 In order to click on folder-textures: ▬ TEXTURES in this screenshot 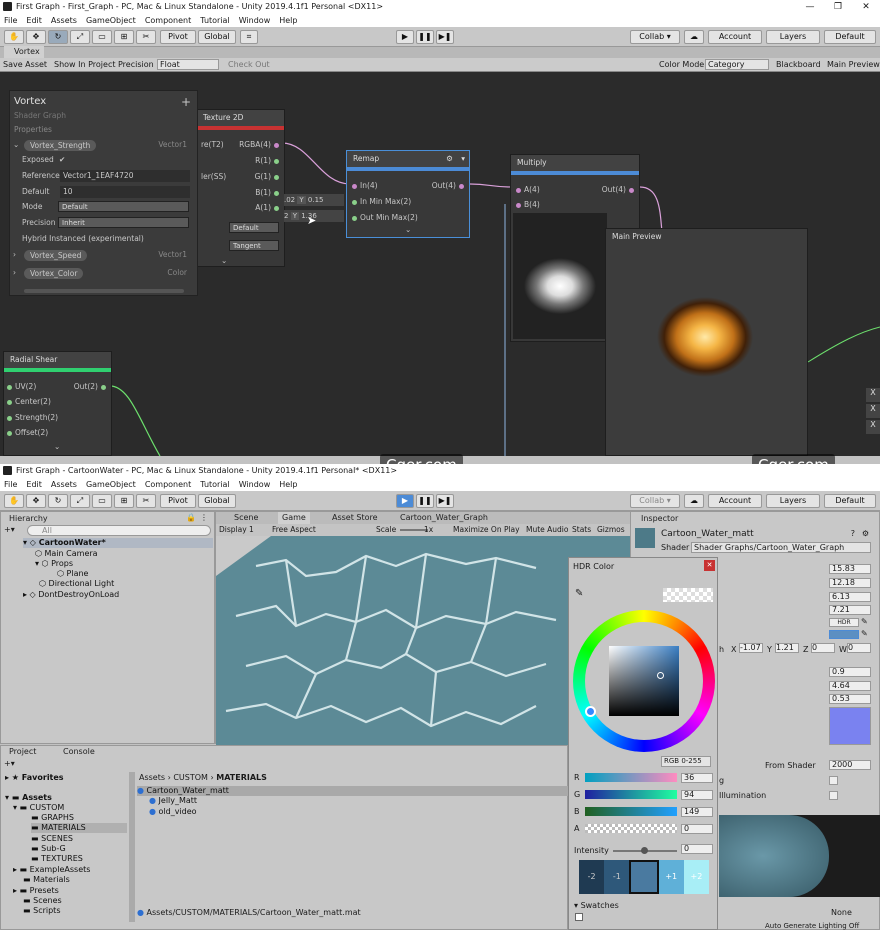, I will do `click(57, 859)`.